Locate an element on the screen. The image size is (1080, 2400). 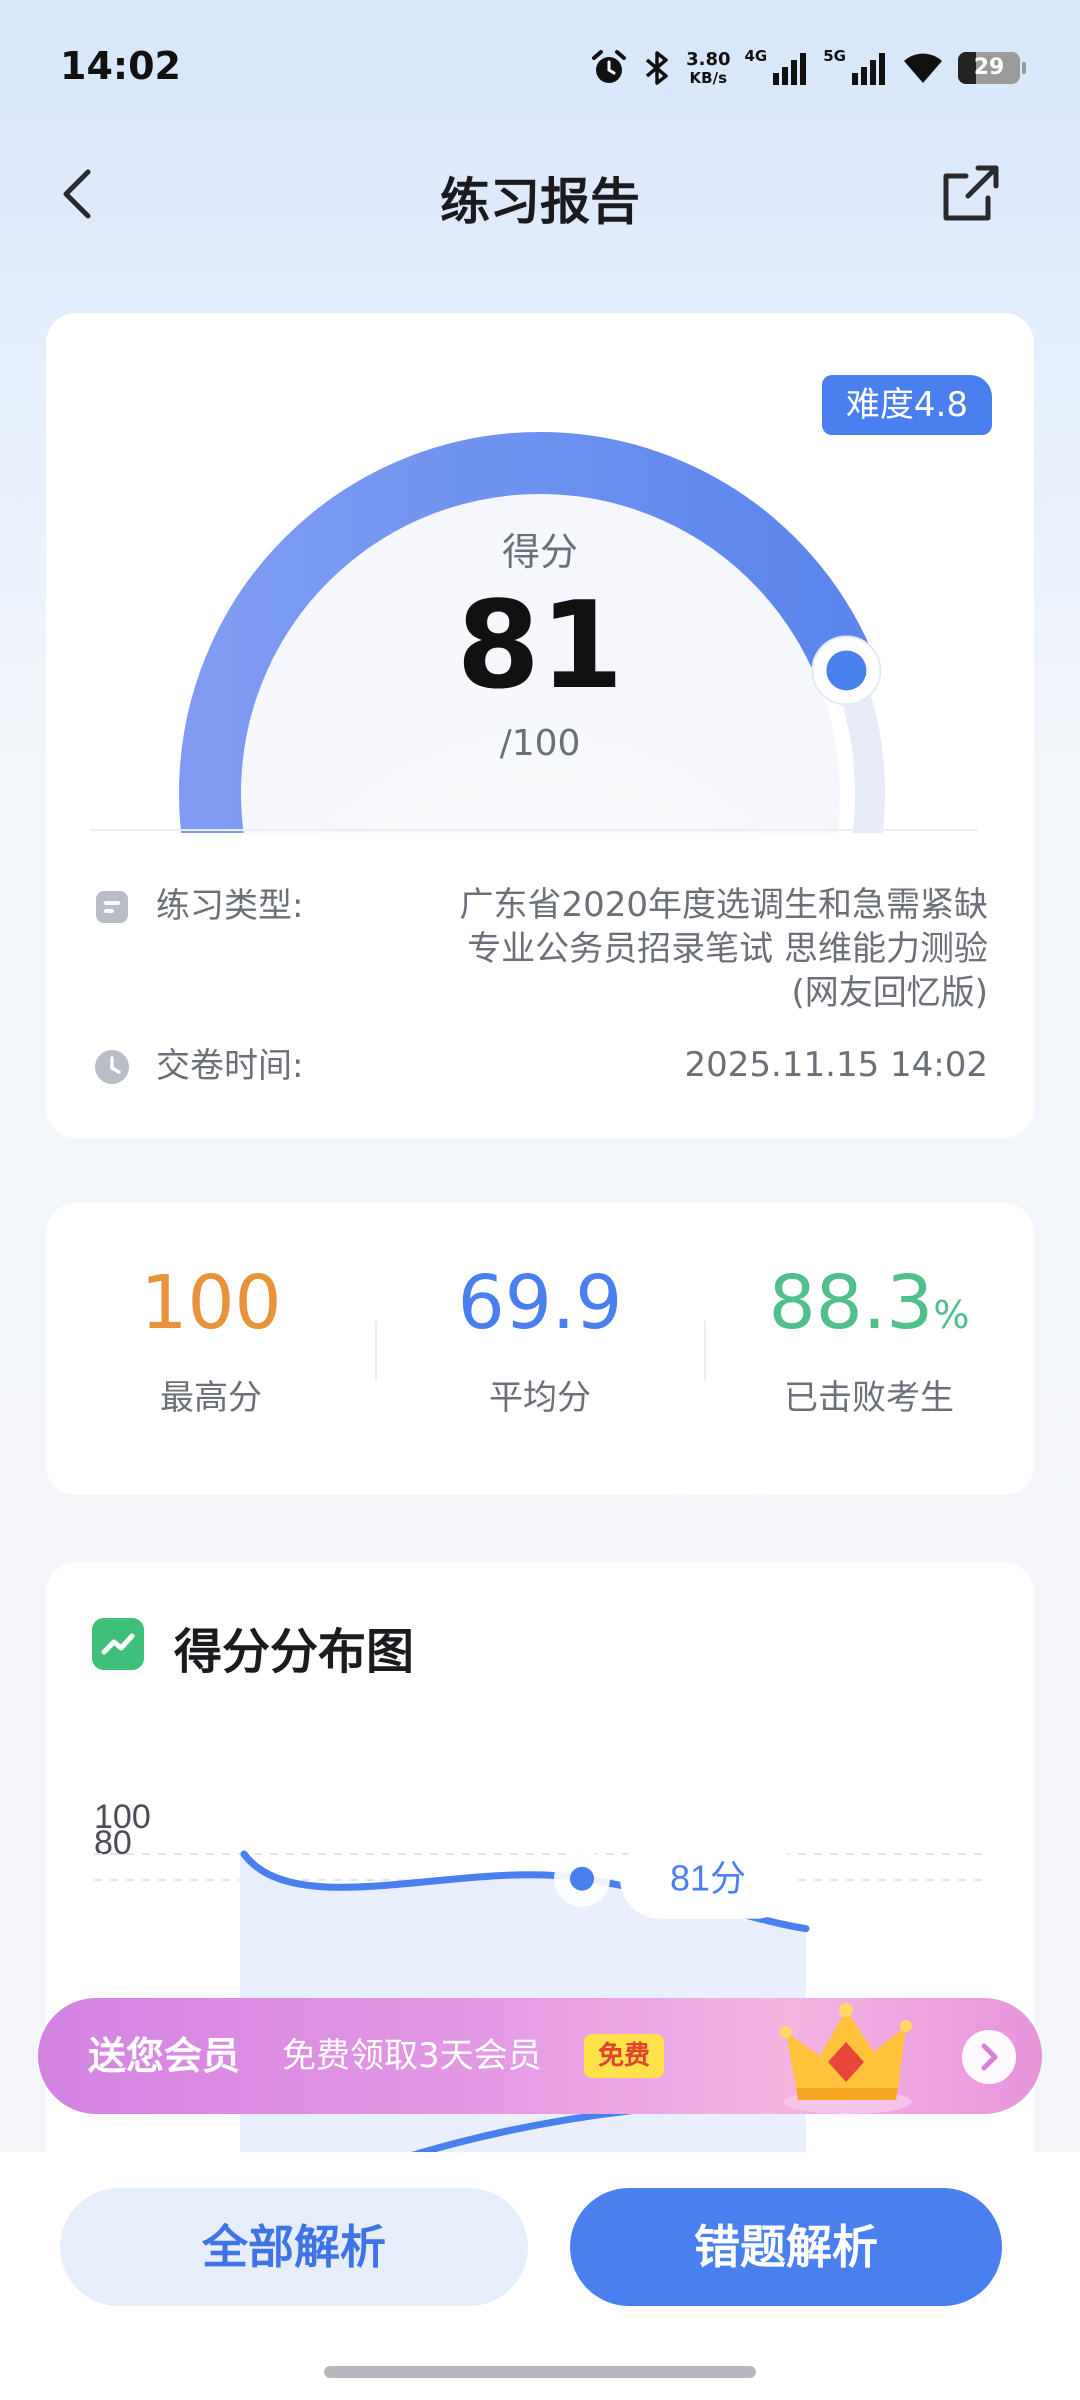
trend-icon is located at coordinates (118, 1644).